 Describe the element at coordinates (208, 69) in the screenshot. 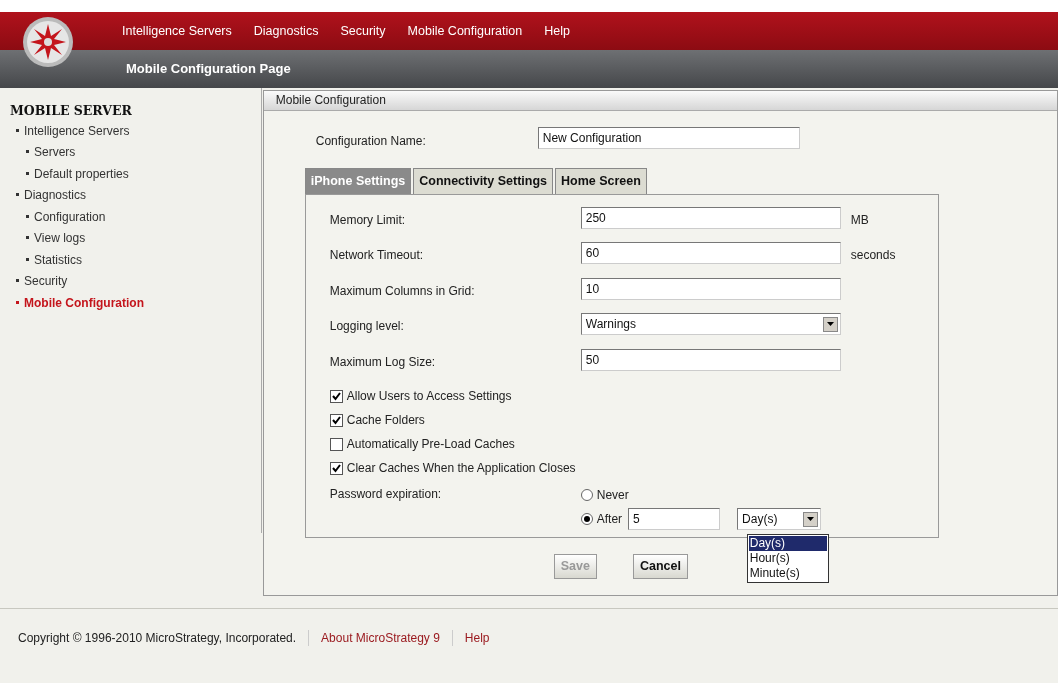

I see `page-title: Mobile Configuration Page` at that location.